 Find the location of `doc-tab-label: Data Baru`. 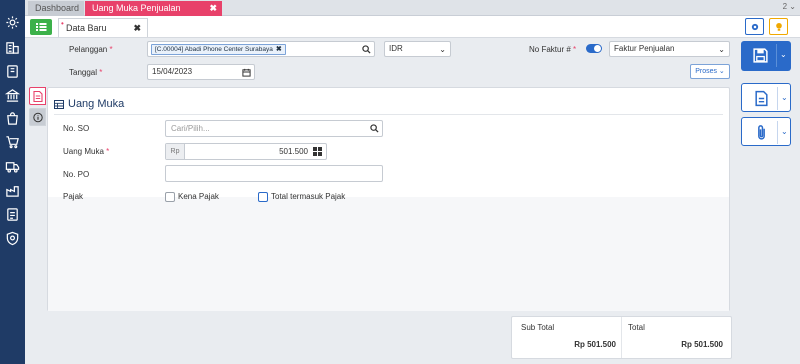

doc-tab-label: Data Baru is located at coordinates (86, 28).